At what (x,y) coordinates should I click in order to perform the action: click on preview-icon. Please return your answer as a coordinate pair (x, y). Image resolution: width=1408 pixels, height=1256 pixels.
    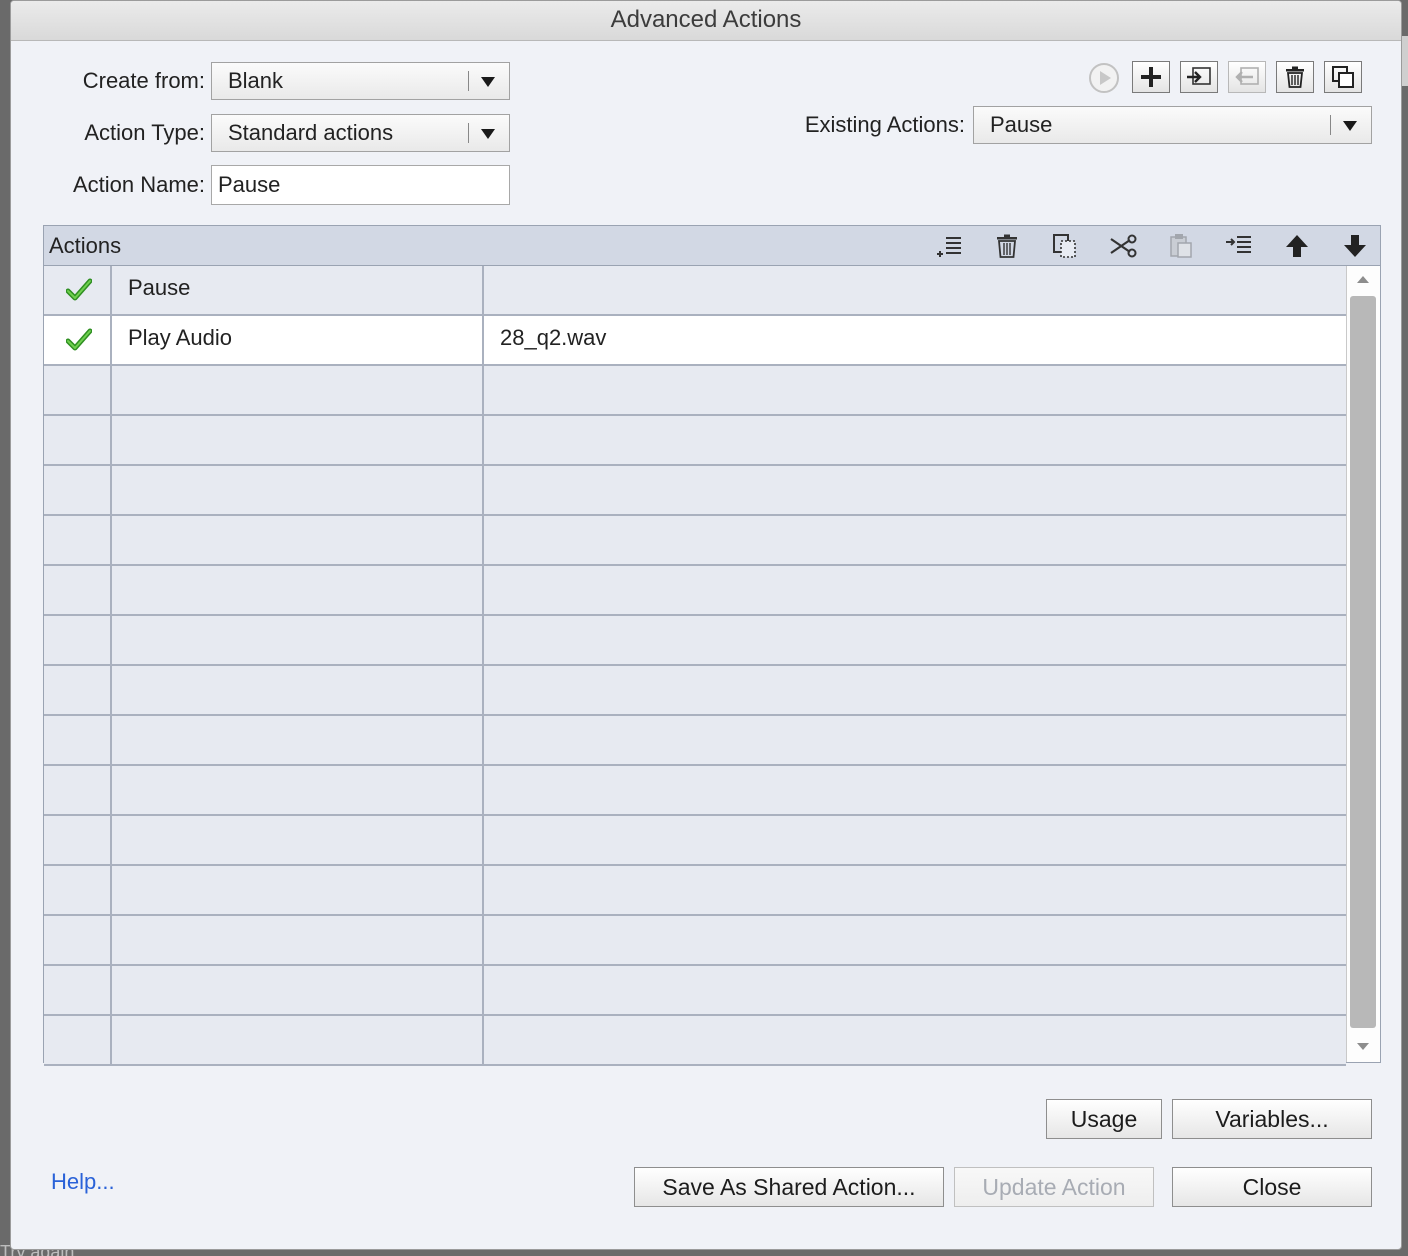
    Looking at the image, I should click on (1104, 78).